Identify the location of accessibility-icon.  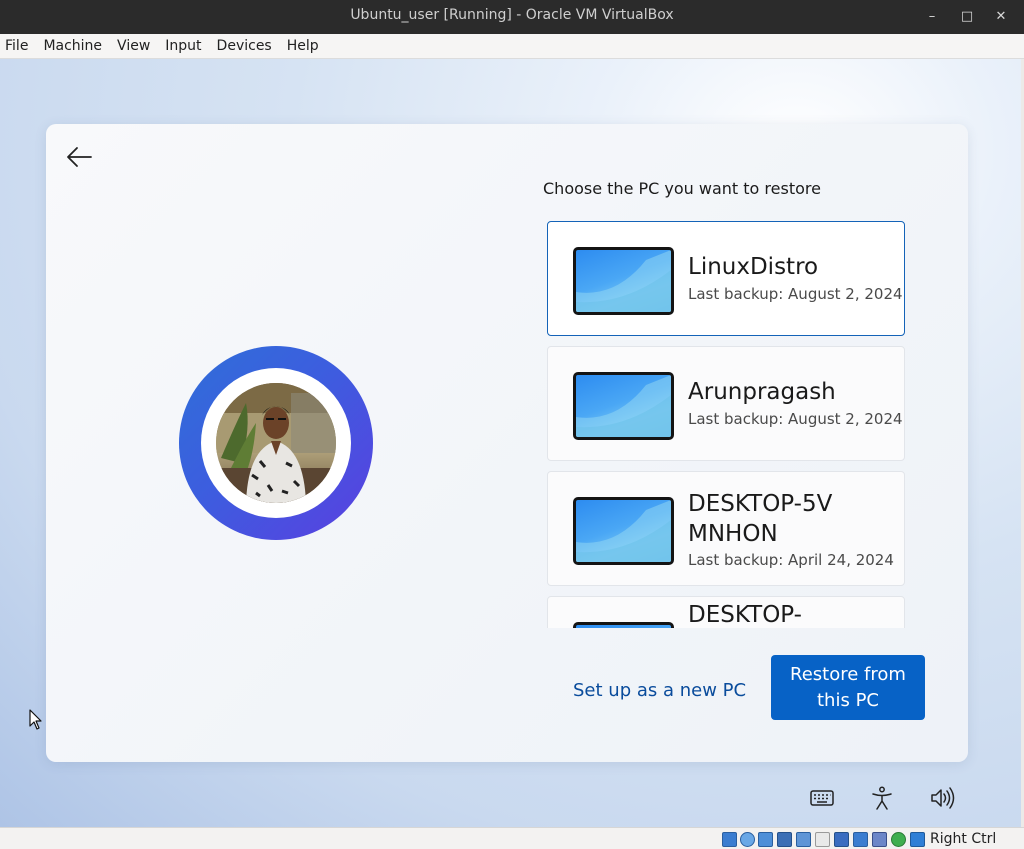
(882, 798).